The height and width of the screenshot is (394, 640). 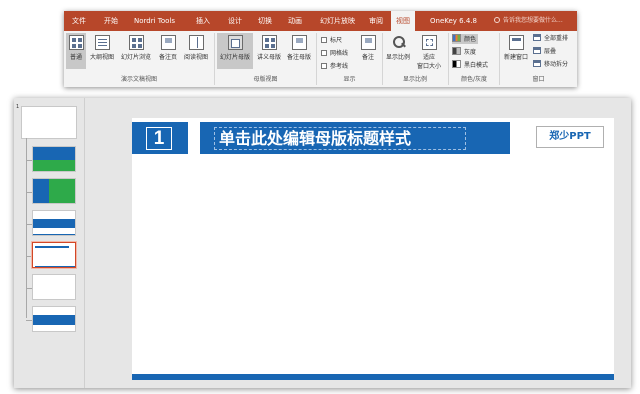 I want to click on group-label-show: 显示, so click(x=349, y=79).